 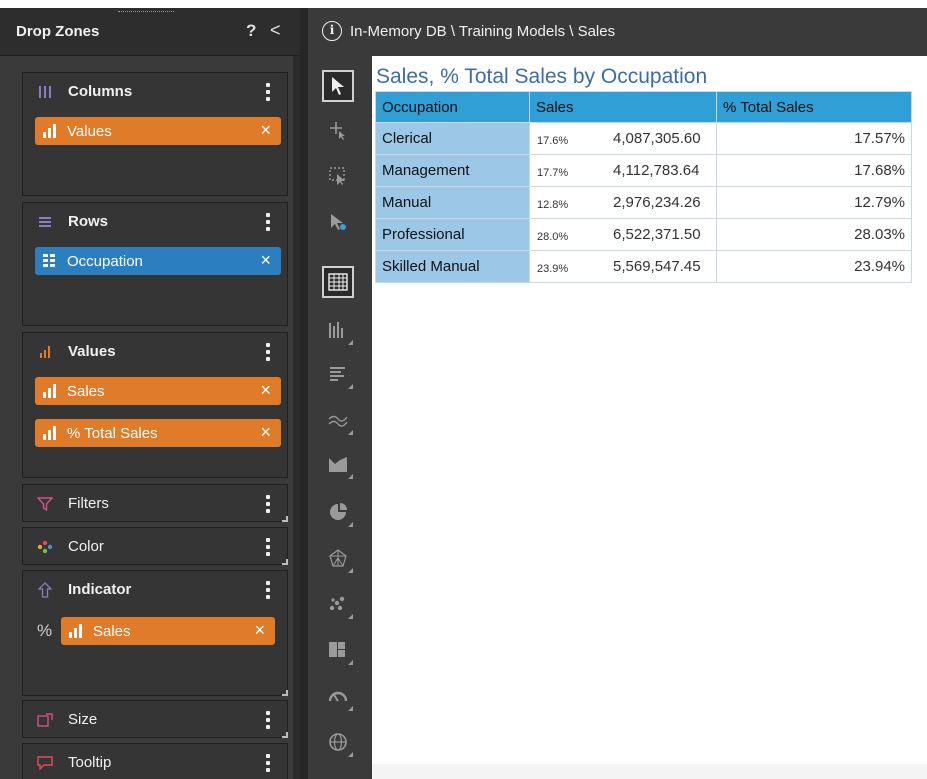 I want to click on rows-menu-button, so click(x=268, y=222).